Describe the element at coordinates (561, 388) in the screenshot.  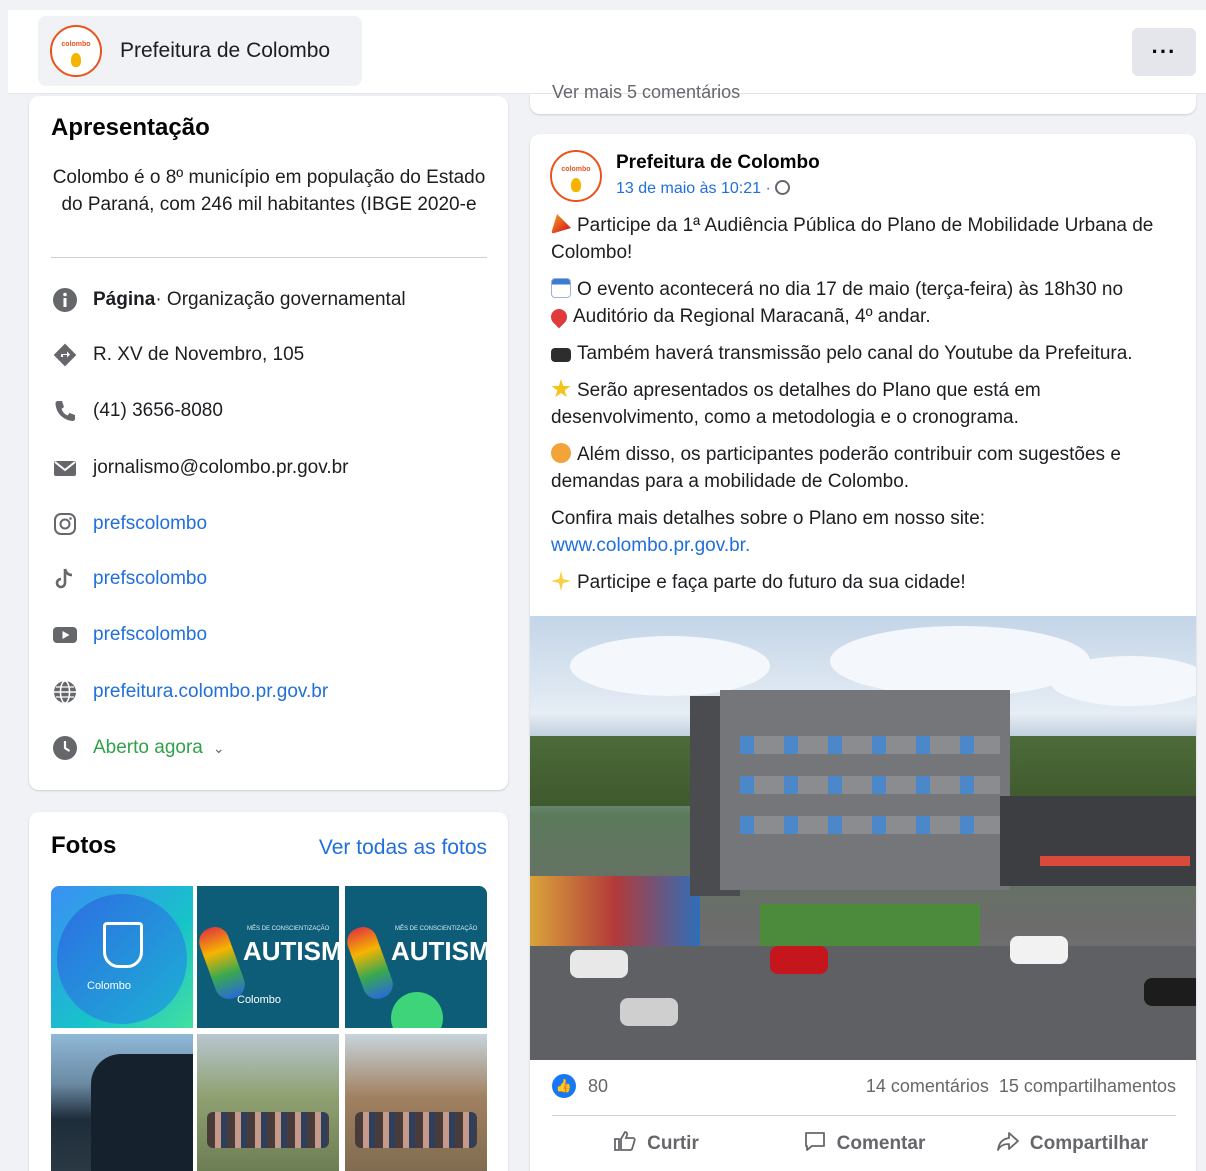
I see `star-icon` at that location.